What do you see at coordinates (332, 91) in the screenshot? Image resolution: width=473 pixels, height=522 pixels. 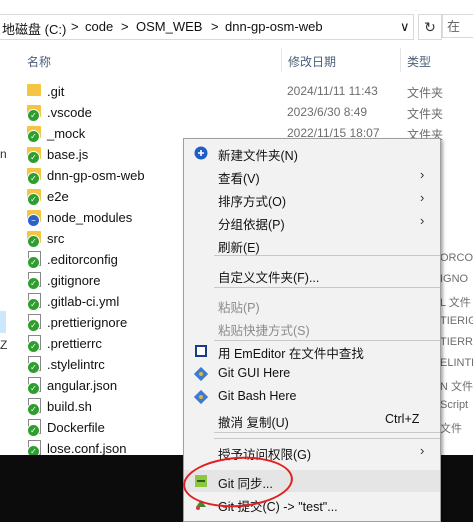 I see `file-date: 2024/11/11 11:43` at bounding box center [332, 91].